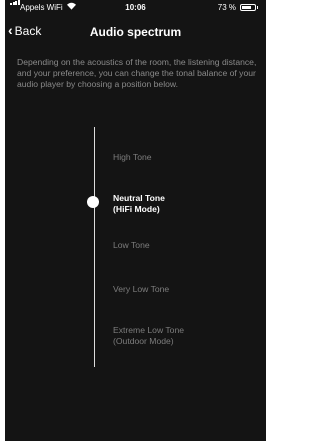 This screenshot has width=320, height=441. I want to click on tone-slider-track, so click(94, 247).